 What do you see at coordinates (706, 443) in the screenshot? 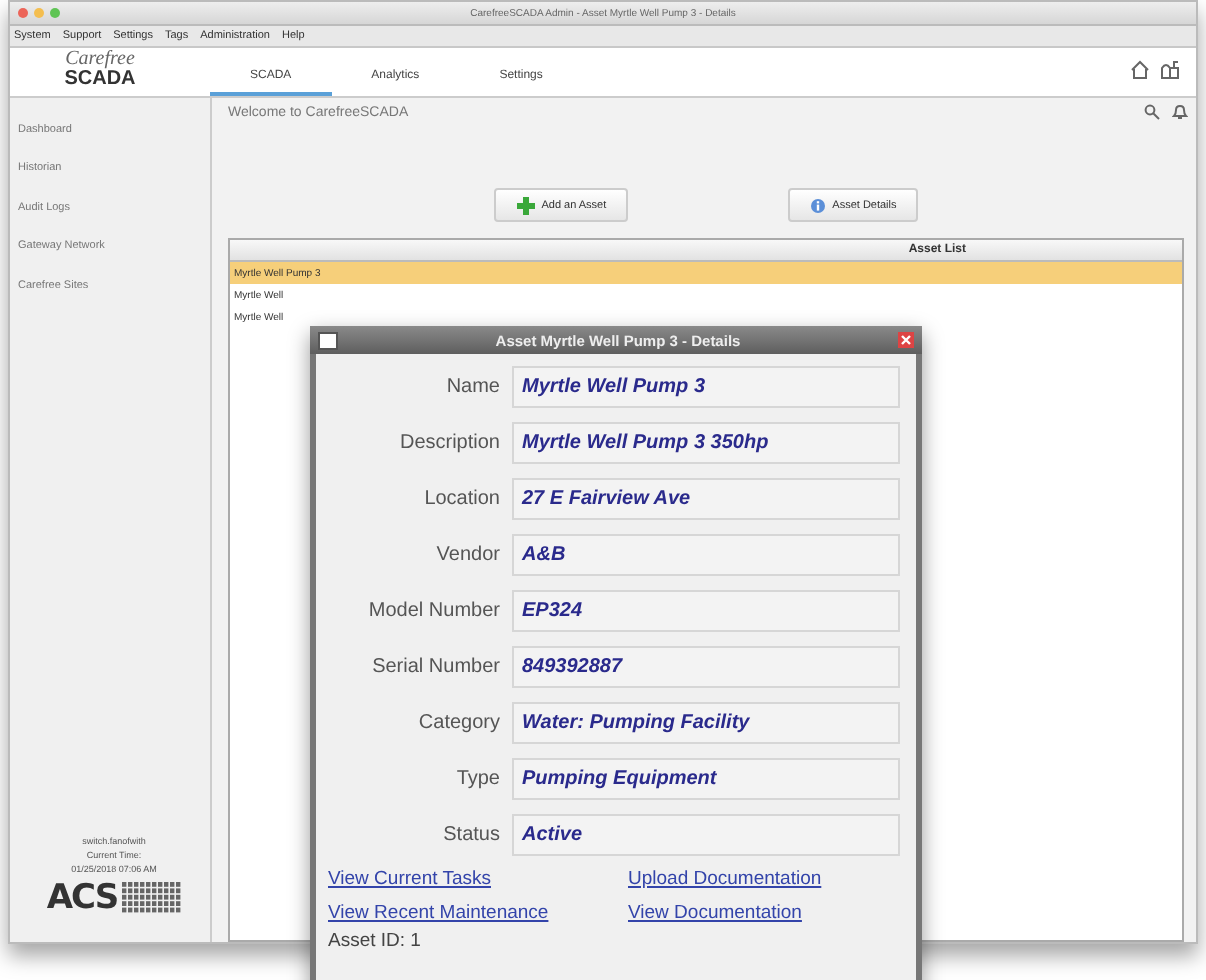
I see `field-value: Myrtle Well Pump 3 350hp` at bounding box center [706, 443].